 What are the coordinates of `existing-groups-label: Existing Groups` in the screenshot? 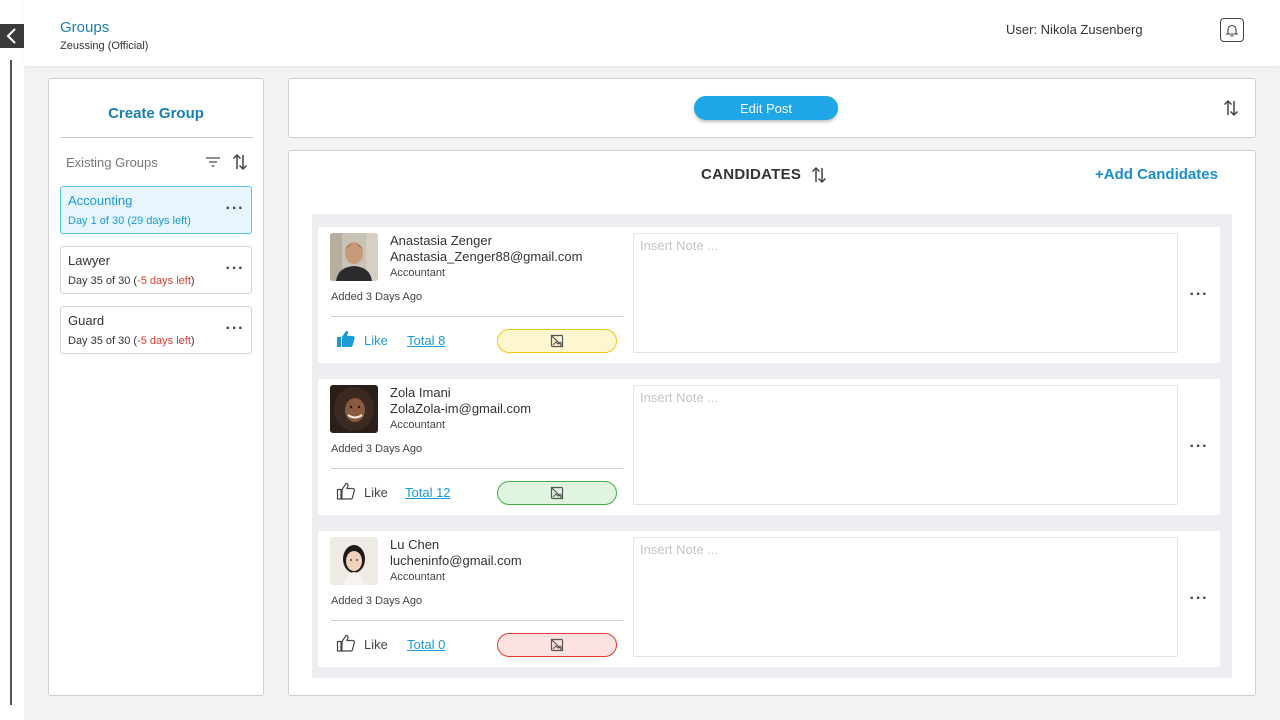 It's located at (112, 162).